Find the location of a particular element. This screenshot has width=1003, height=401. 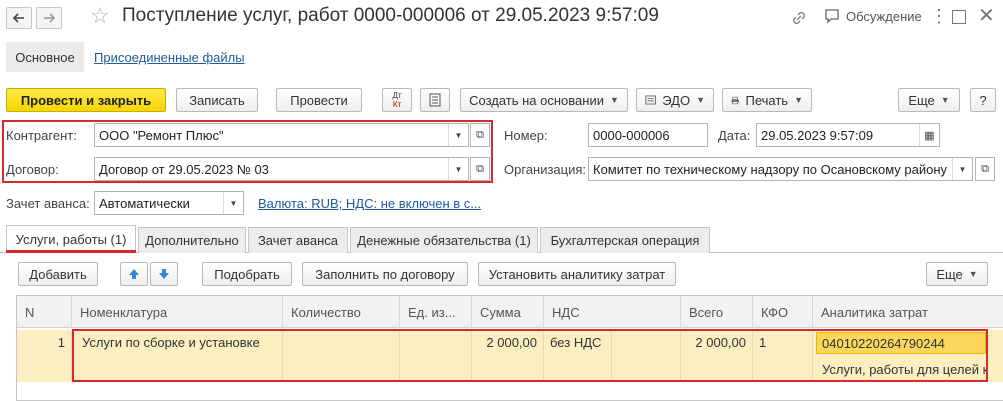

tab-obligations-label: Денежные обязательства (1) is located at coordinates (444, 240).